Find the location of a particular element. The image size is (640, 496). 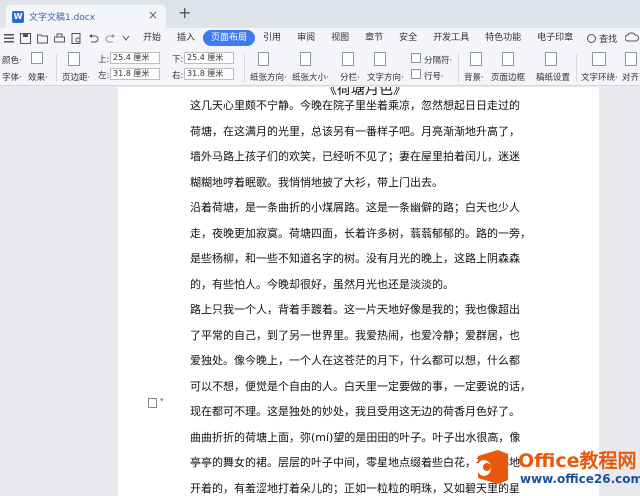

right-margin-label: 右: is located at coordinates (178, 76).